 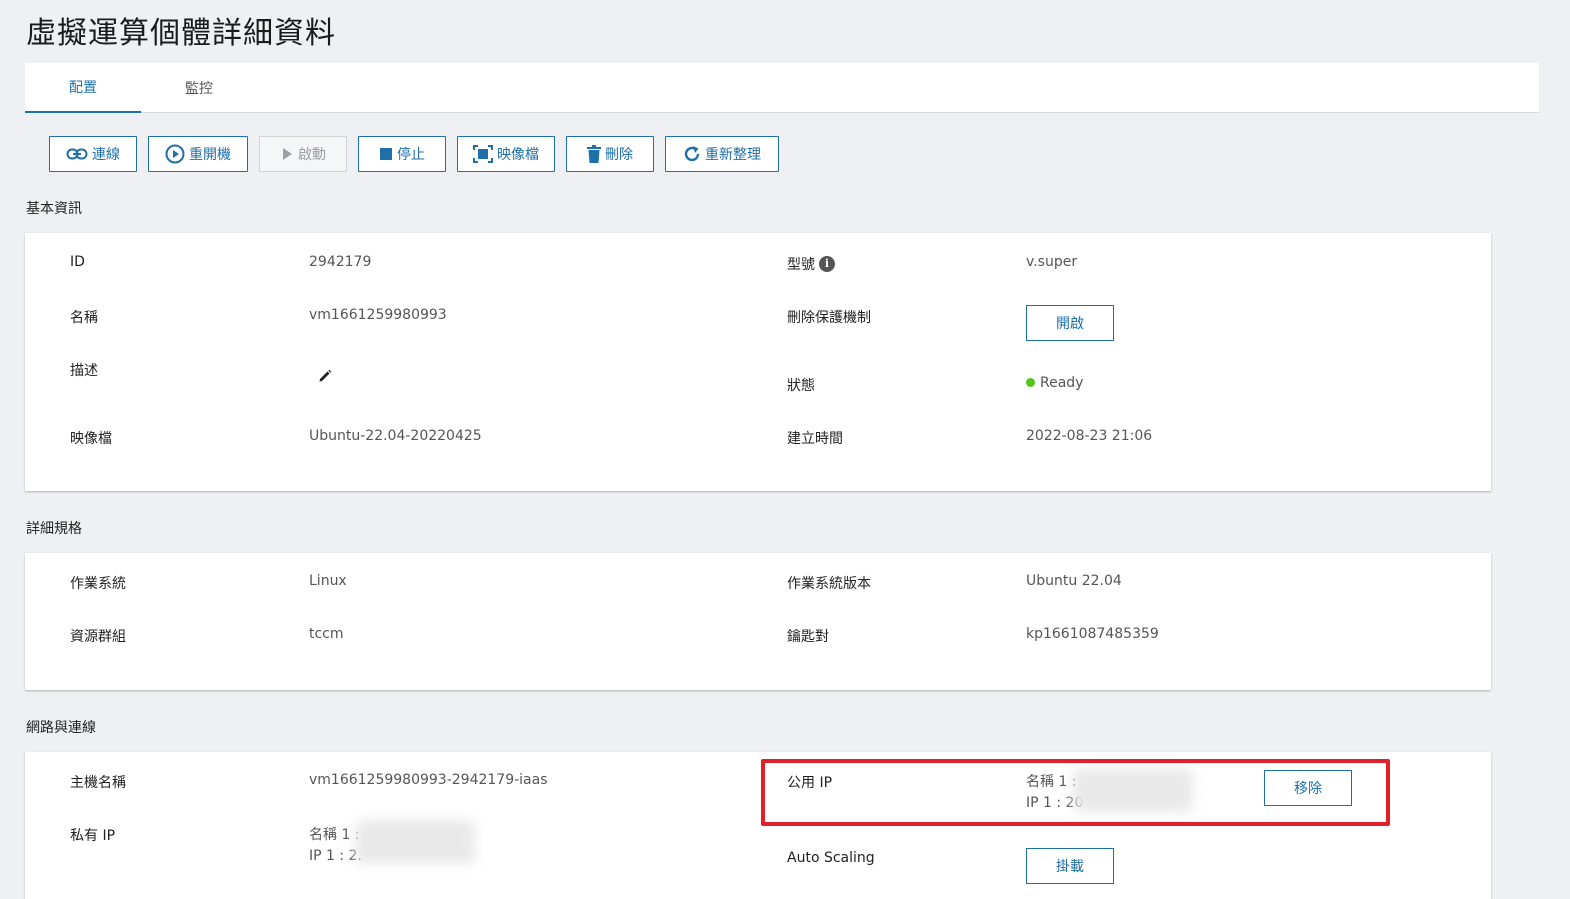 What do you see at coordinates (98, 637) in the screenshot?
I see `resource-group-label: 資源群組` at bounding box center [98, 637].